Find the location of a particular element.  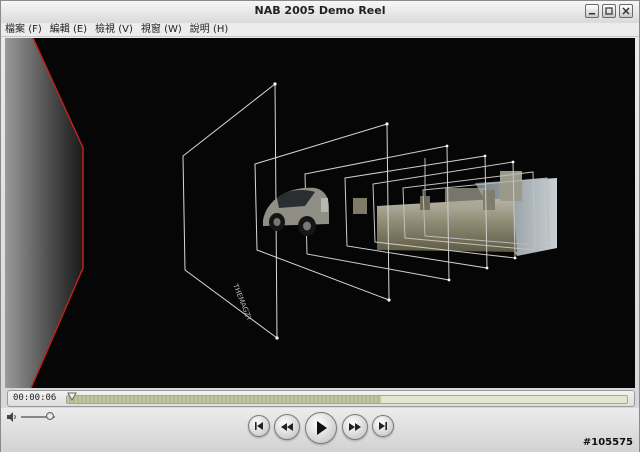

go-to-end-icon is located at coordinates (383, 426).